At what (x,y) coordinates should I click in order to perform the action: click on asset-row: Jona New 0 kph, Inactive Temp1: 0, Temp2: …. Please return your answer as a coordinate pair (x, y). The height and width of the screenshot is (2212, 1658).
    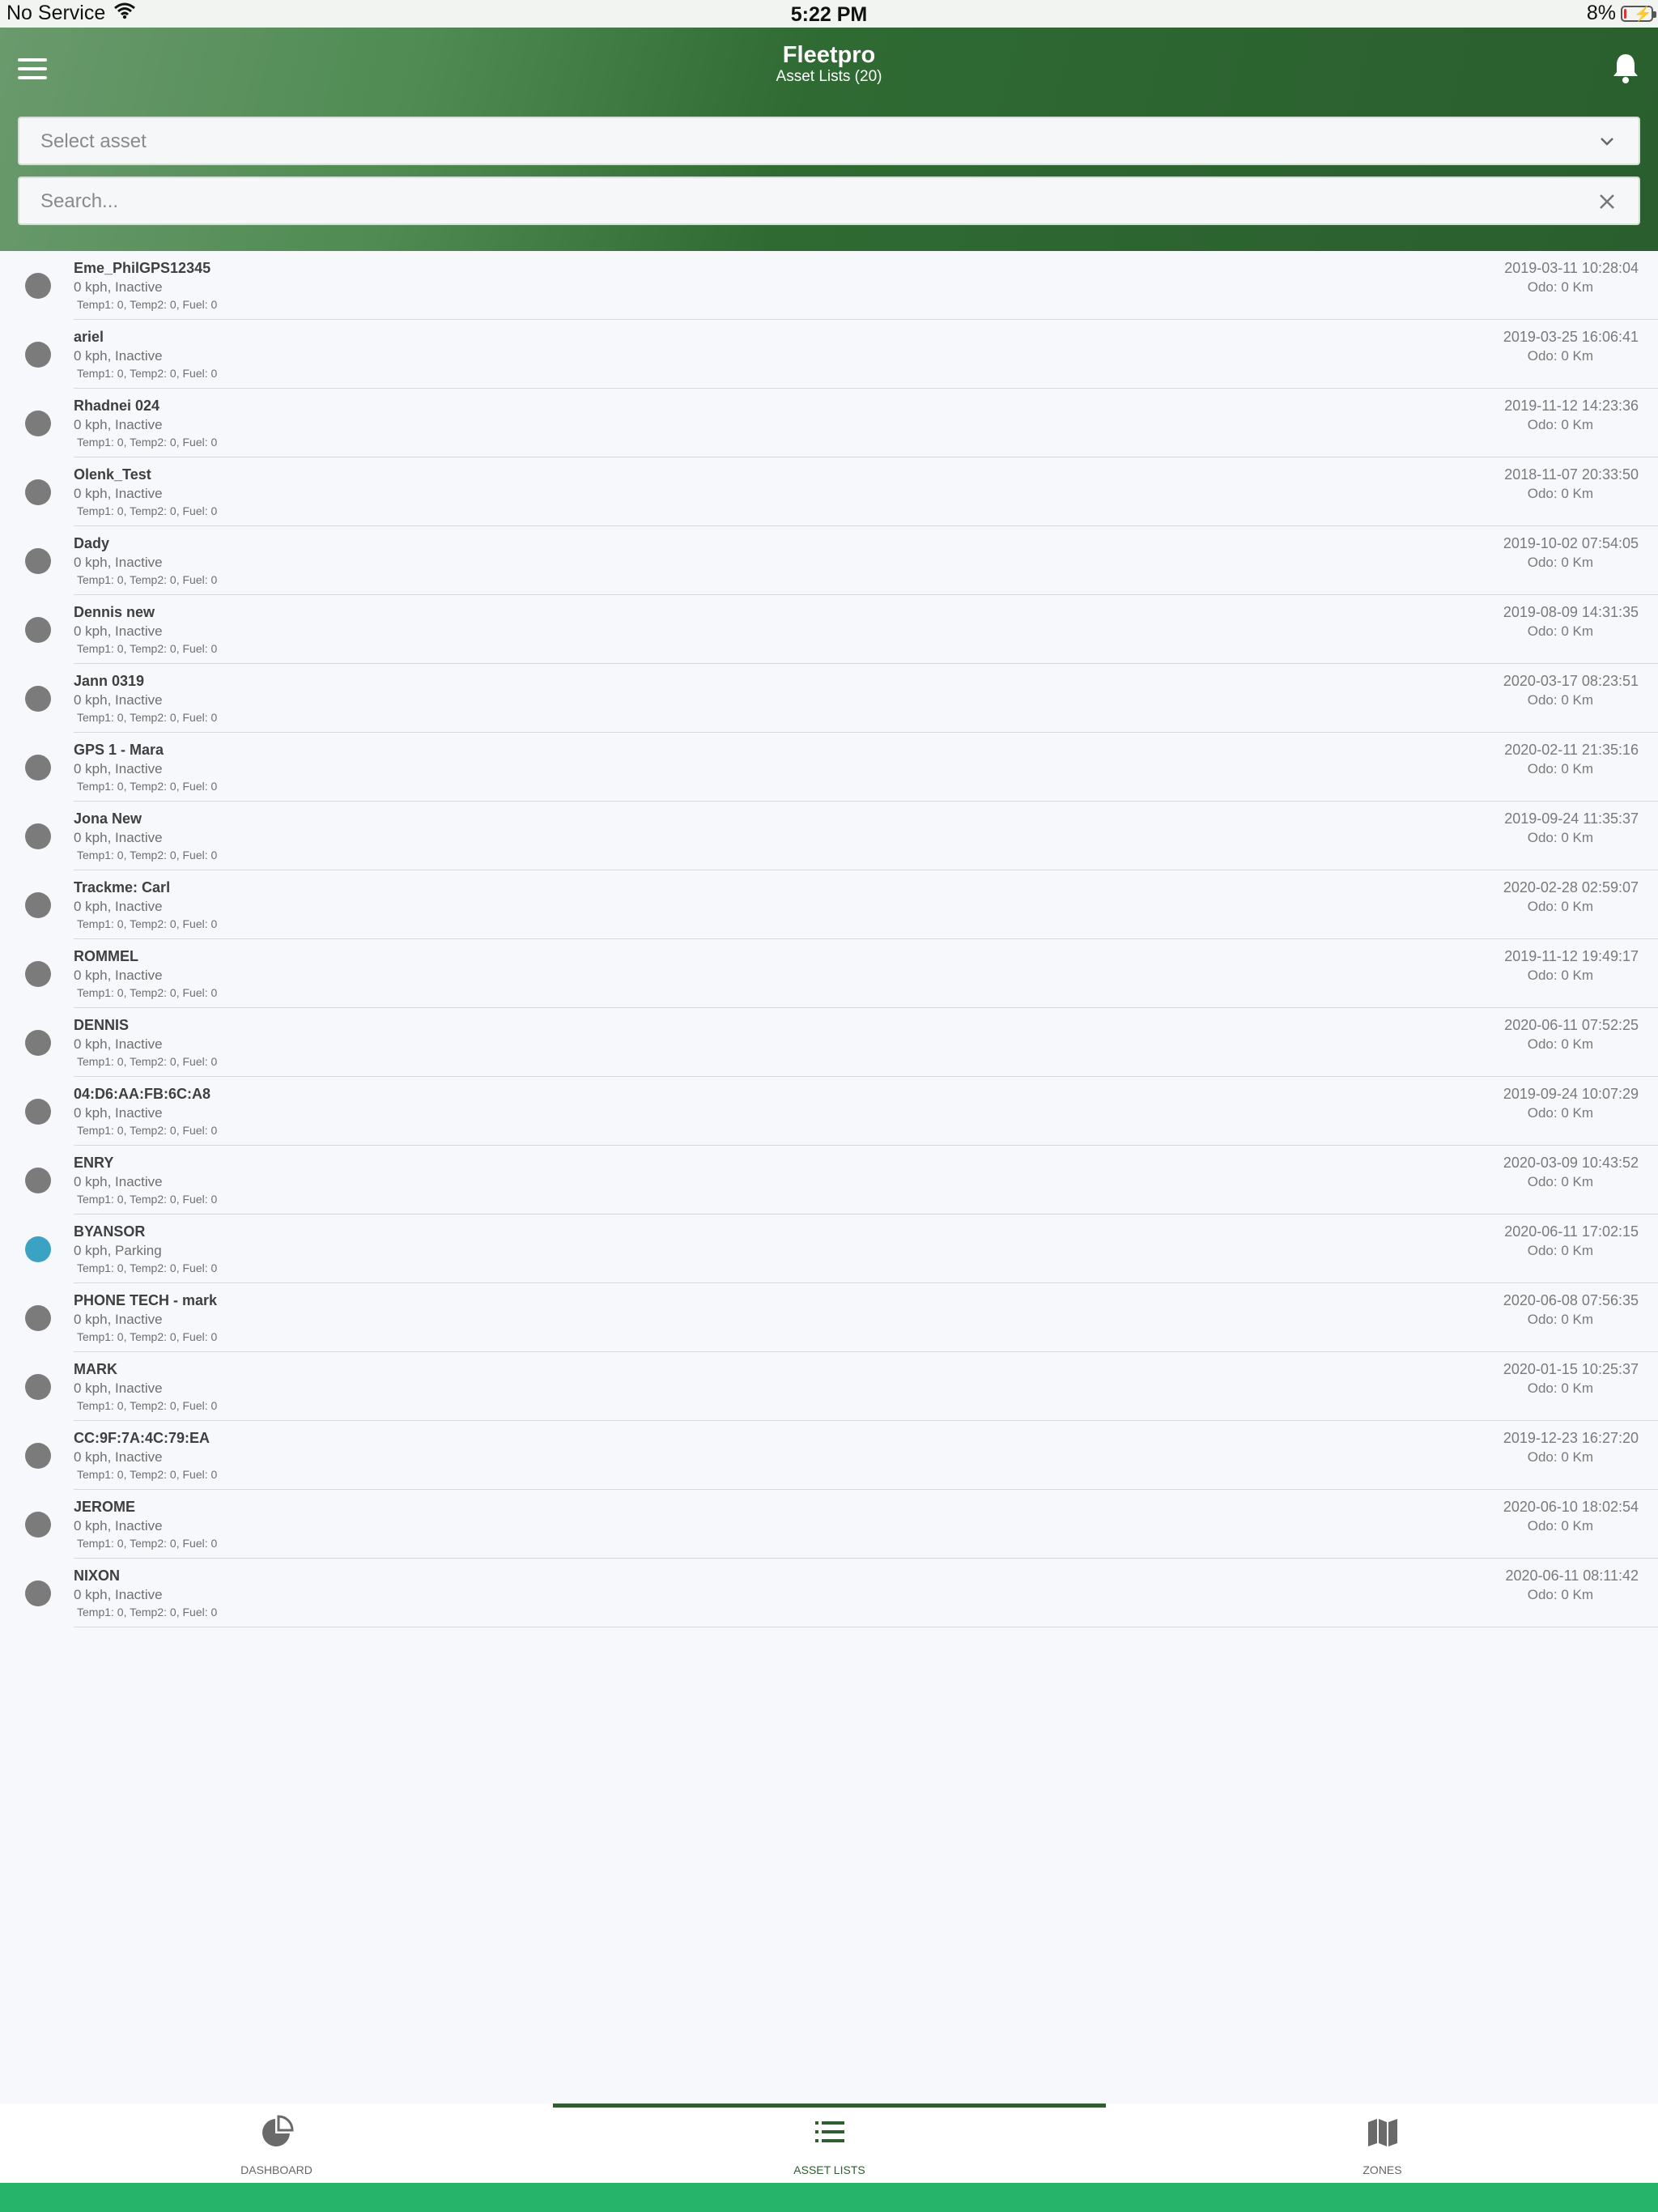
    Looking at the image, I should click on (829, 836).